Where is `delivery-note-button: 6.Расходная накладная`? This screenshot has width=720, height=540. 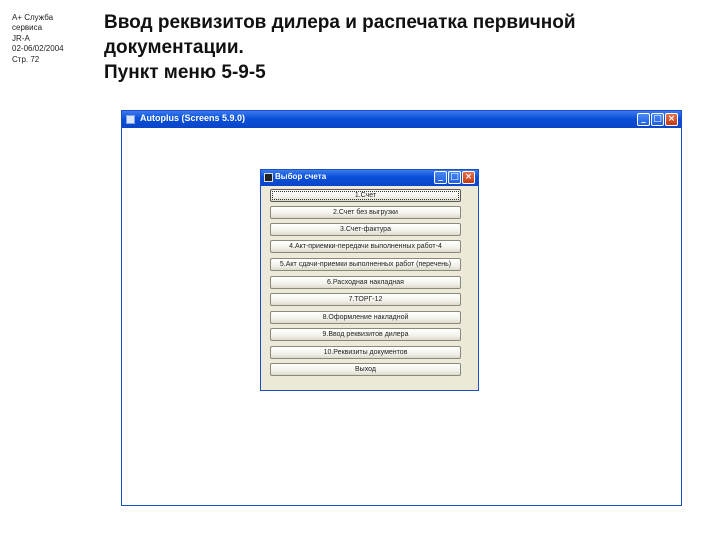
delivery-note-button: 6.Расходная накладная is located at coordinates (365, 282).